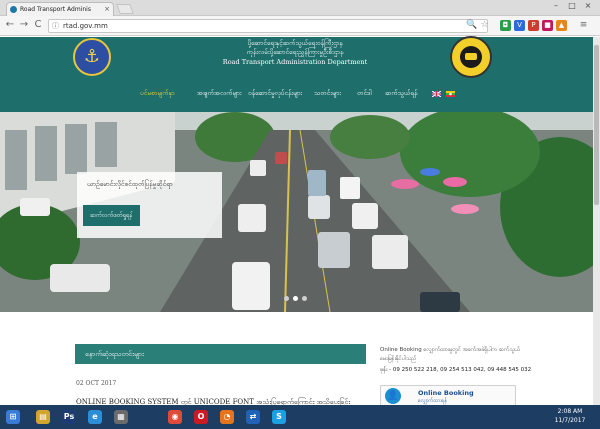 The image size is (600, 429). What do you see at coordinates (446, 393) in the screenshot?
I see `booking-title: Online Booking` at bounding box center [446, 393].